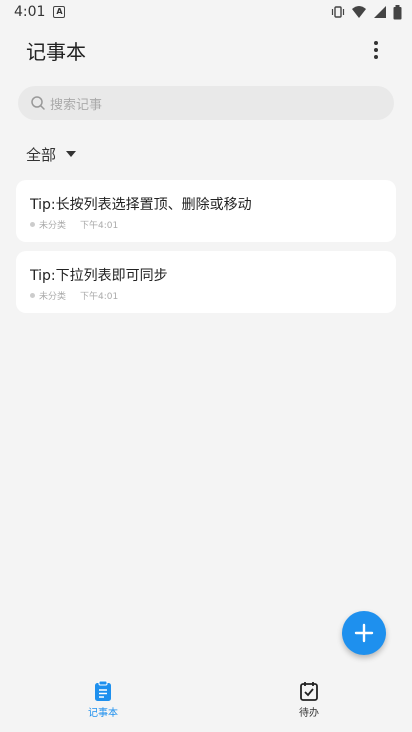 The width and height of the screenshot is (412, 732). Describe the element at coordinates (309, 713) in the screenshot. I see `nav-label-todo: 待办` at that location.